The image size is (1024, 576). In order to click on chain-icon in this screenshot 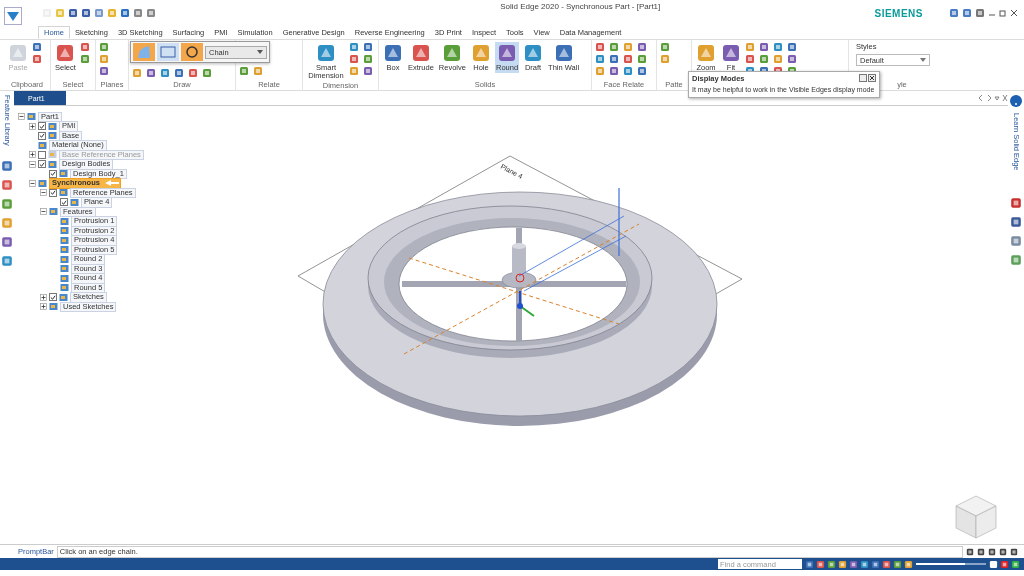, I will do `click(192, 52)`.